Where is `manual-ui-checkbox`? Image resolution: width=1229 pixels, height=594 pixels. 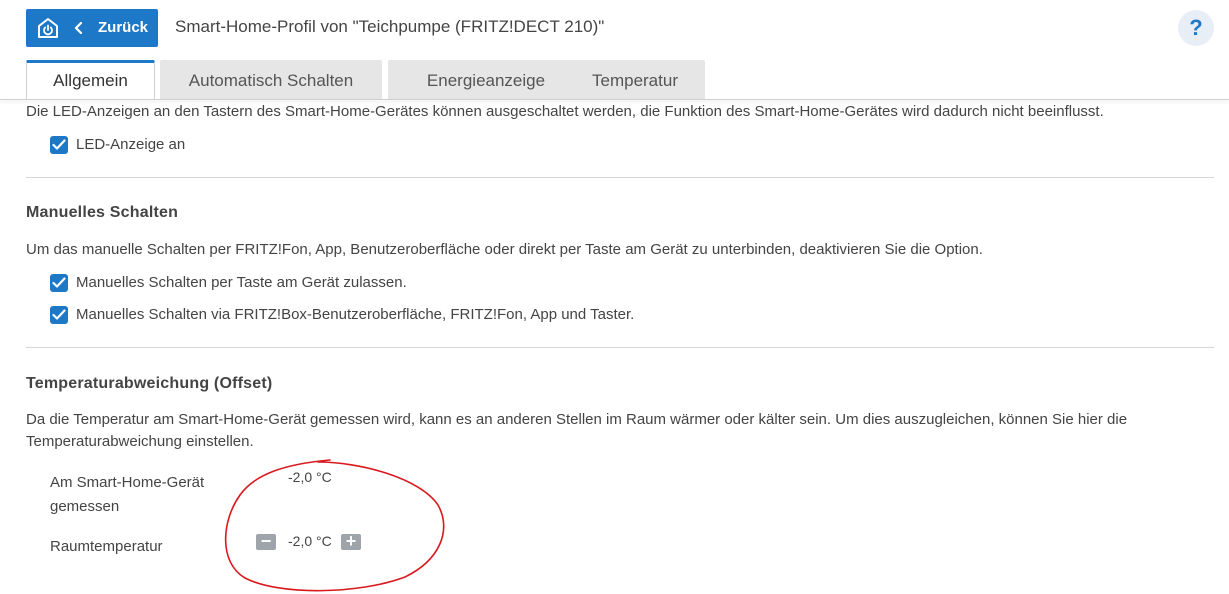
manual-ui-checkbox is located at coordinates (59, 315).